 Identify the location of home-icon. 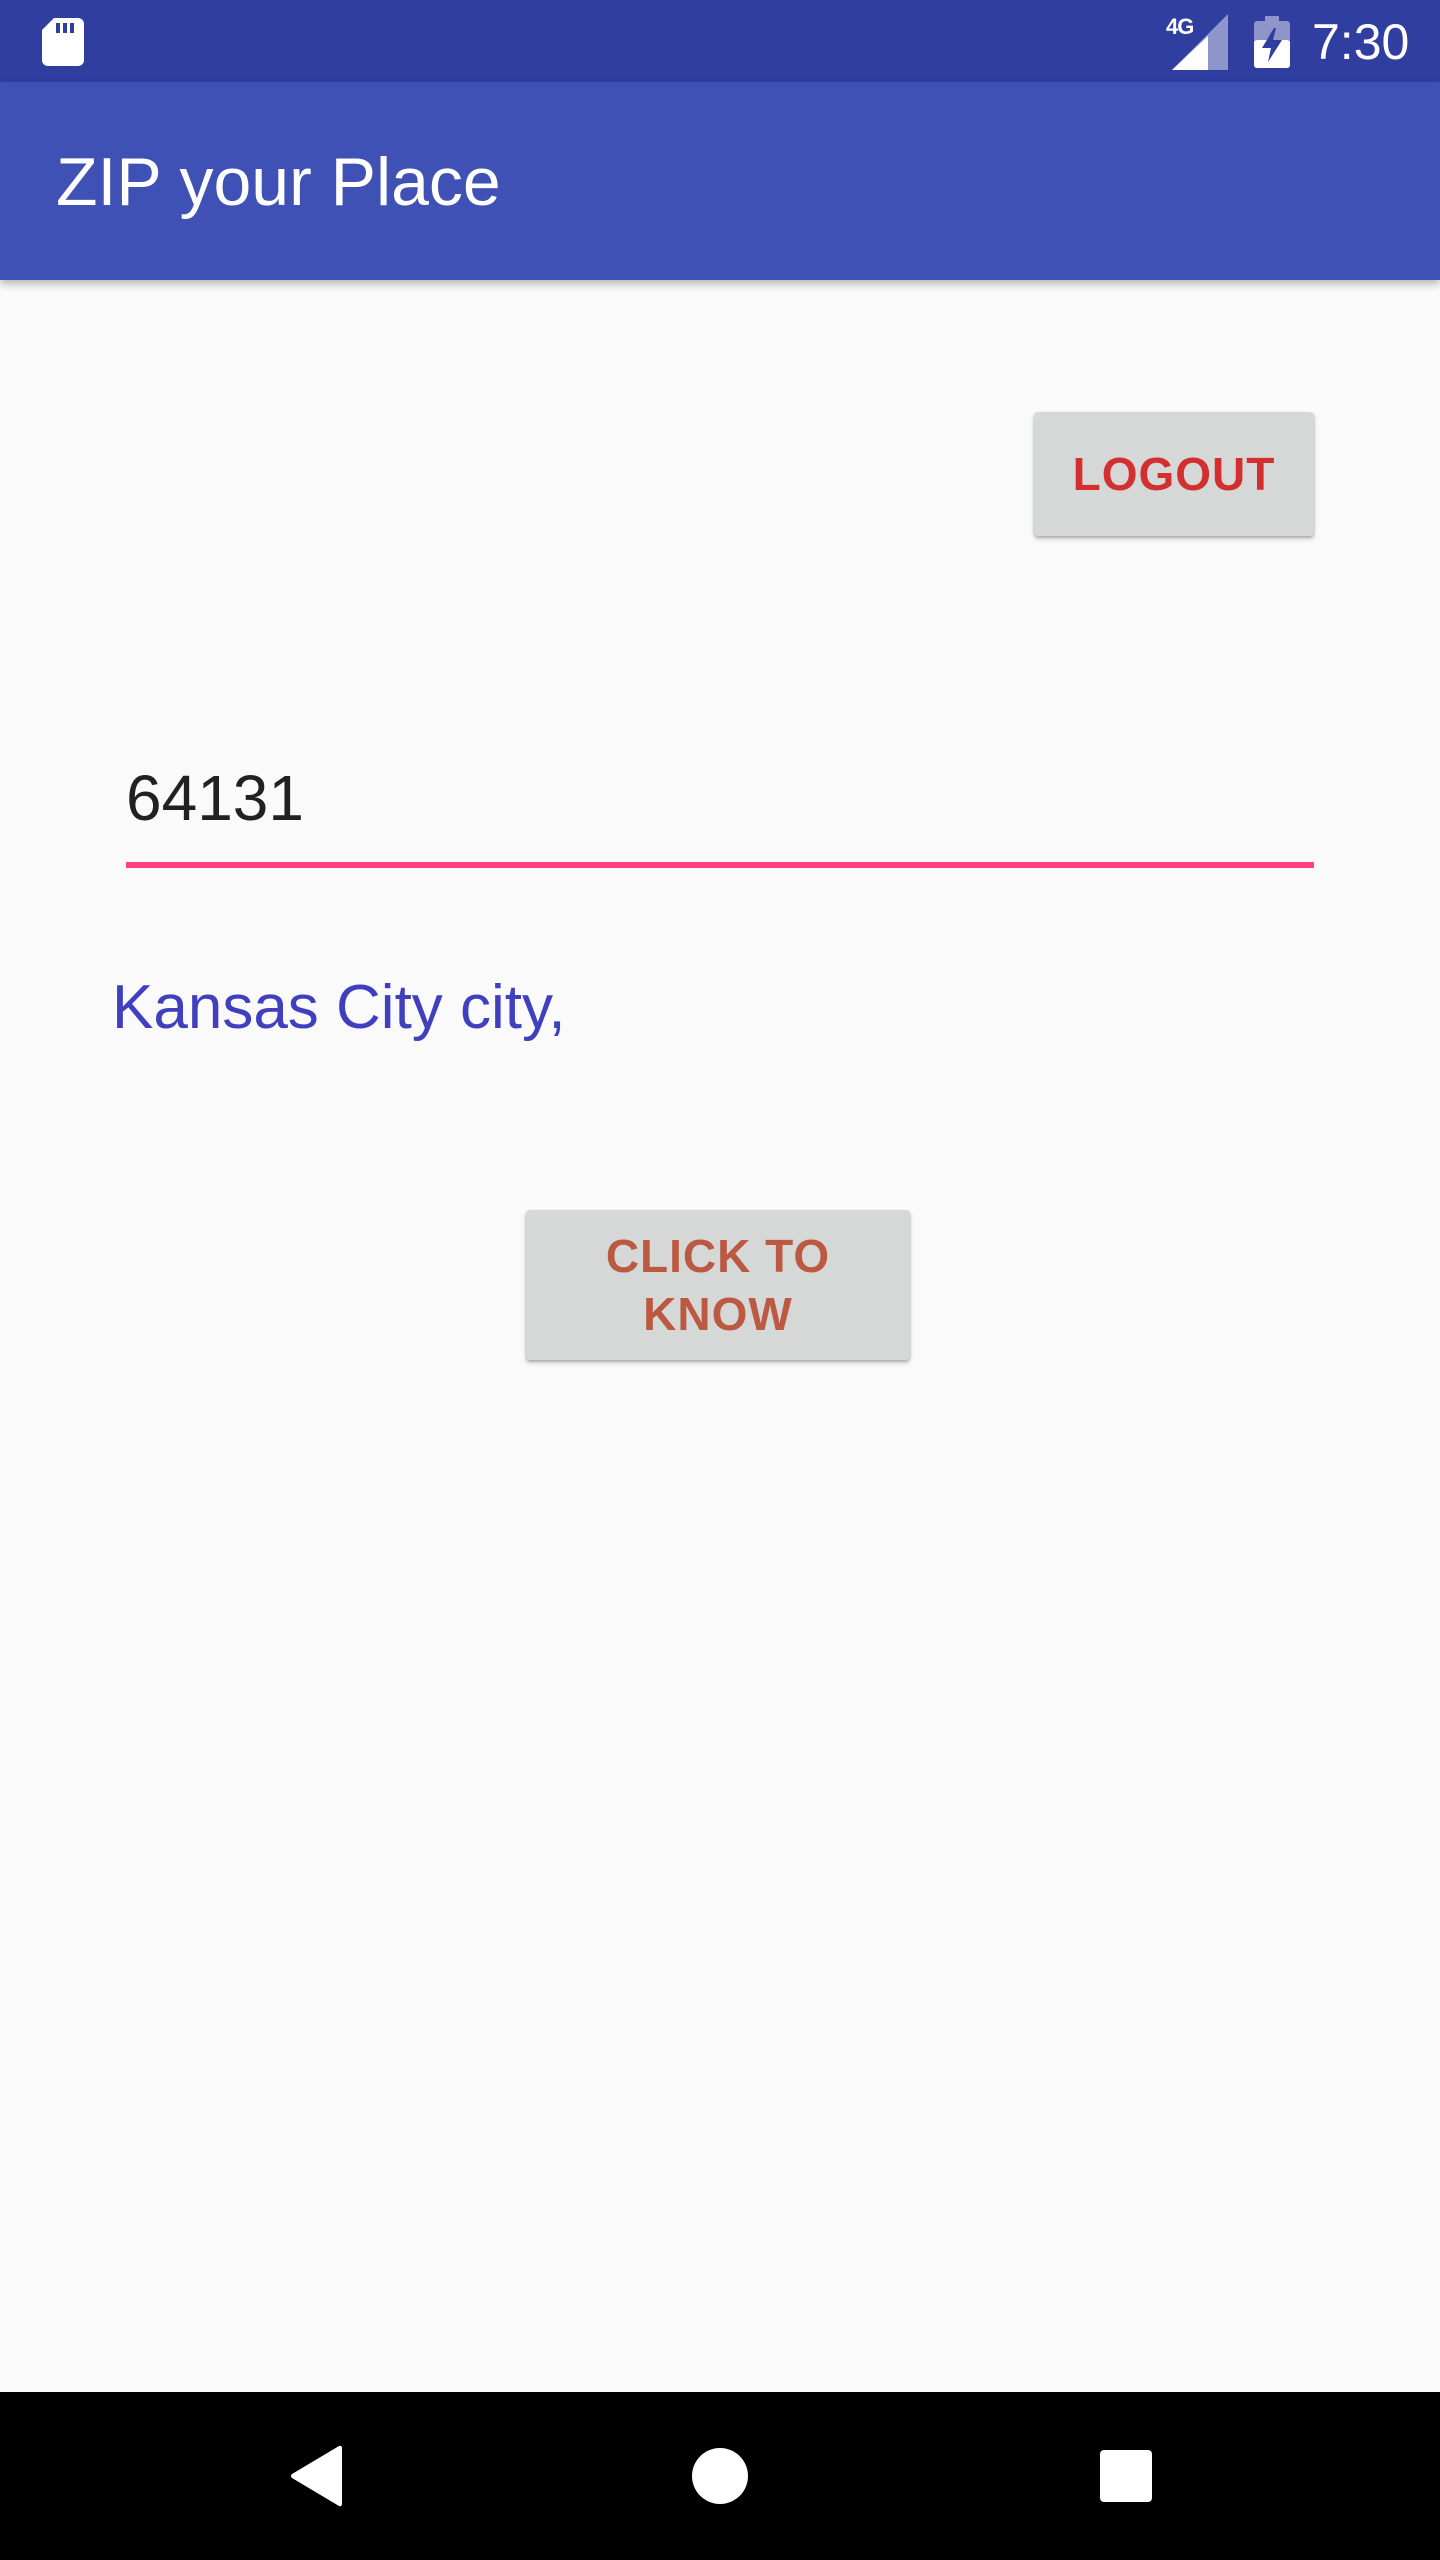
(720, 2476).